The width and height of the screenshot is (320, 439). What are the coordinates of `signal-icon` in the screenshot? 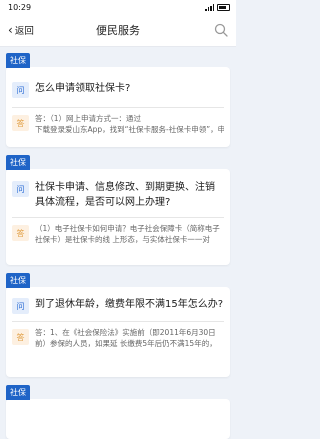 It's located at (209, 7).